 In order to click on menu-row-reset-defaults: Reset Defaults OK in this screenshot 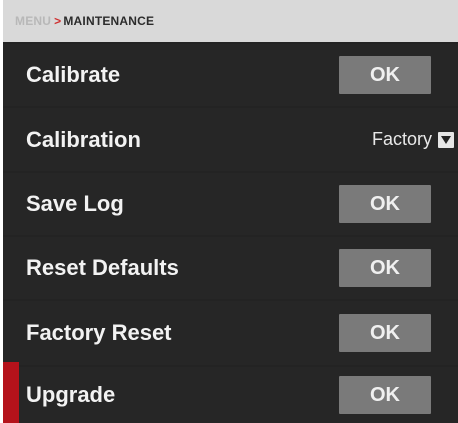, I will do `click(230, 268)`.